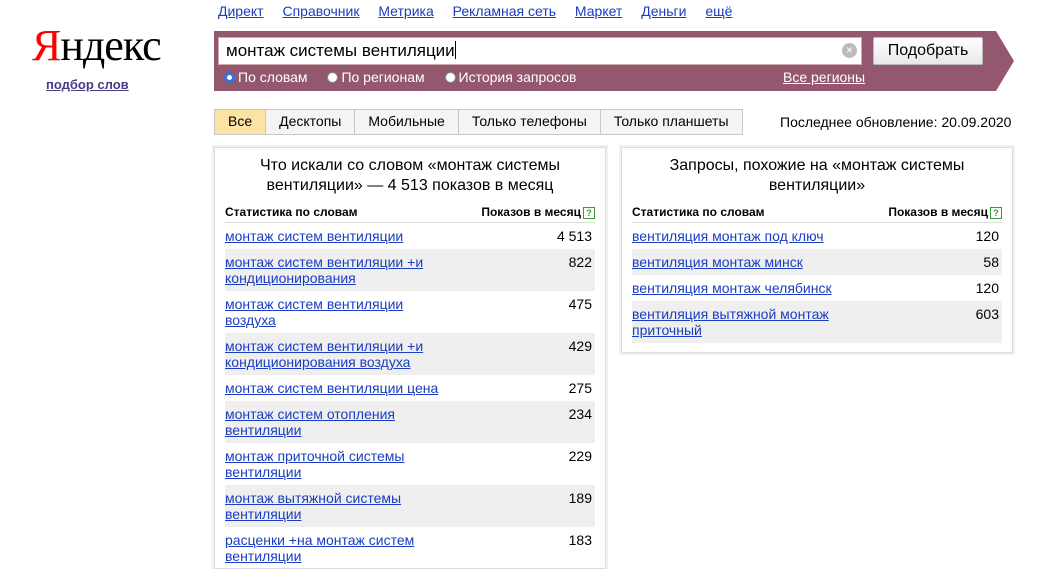 The width and height of the screenshot is (1060, 569). I want to click on nav-link-market: Маркет, so click(598, 11).